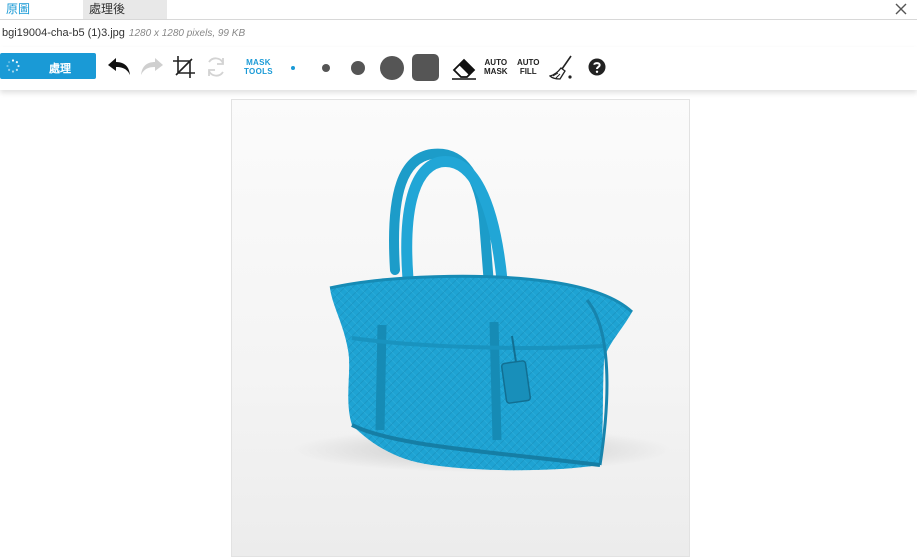 The width and height of the screenshot is (917, 557). Describe the element at coordinates (125, 9) in the screenshot. I see `tab-processed: 處理後` at that location.